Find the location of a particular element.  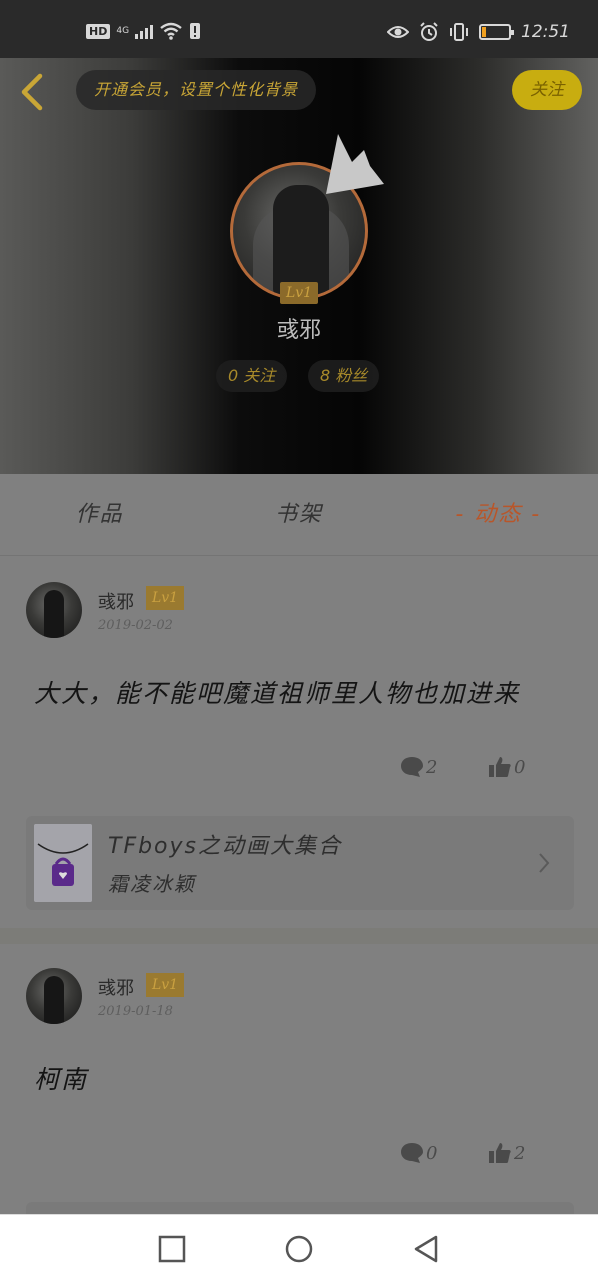

like-button: 2 is located at coordinates (506, 1153).